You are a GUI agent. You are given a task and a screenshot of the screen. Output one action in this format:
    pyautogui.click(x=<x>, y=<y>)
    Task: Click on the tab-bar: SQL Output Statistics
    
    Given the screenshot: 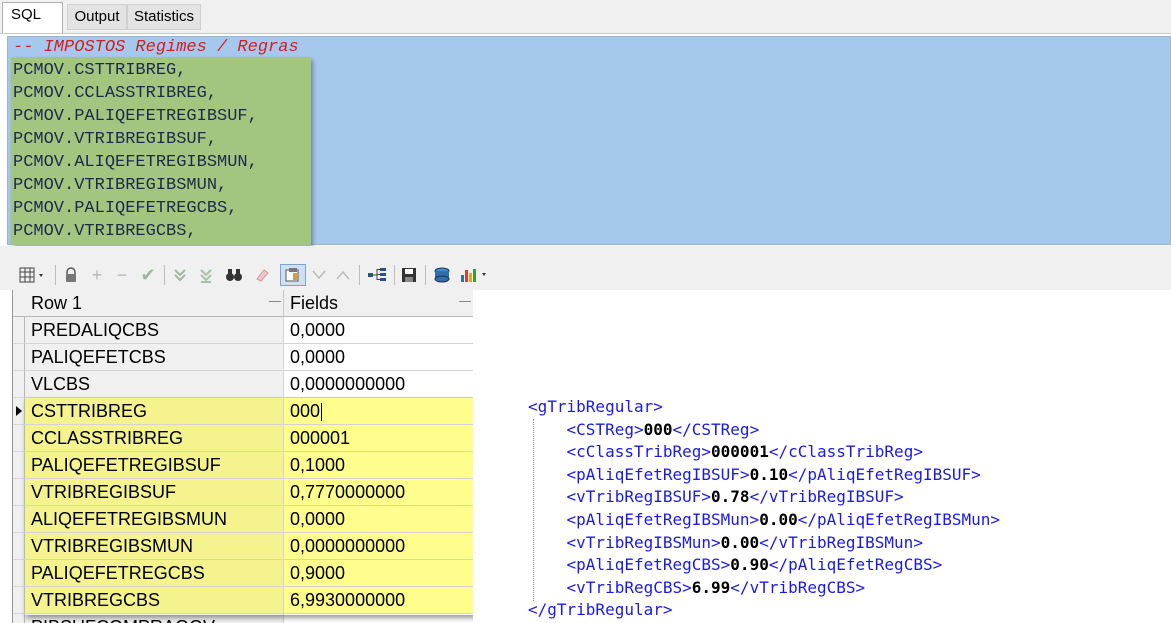 What is the action you would take?
    pyautogui.click(x=585, y=17)
    